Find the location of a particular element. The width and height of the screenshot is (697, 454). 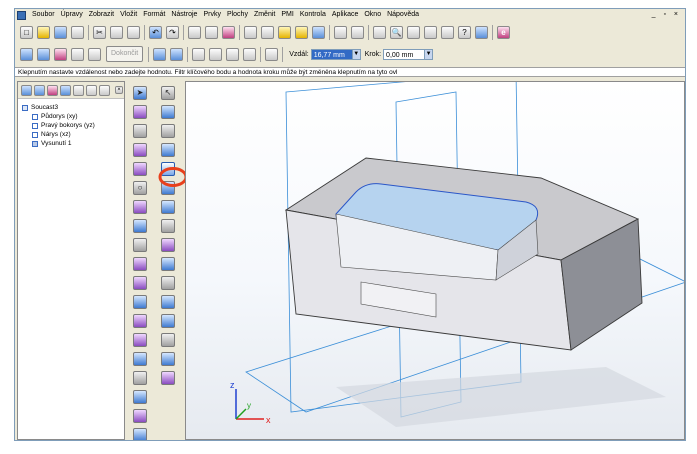

pathfinder-tab-icon is located at coordinates (26, 90).